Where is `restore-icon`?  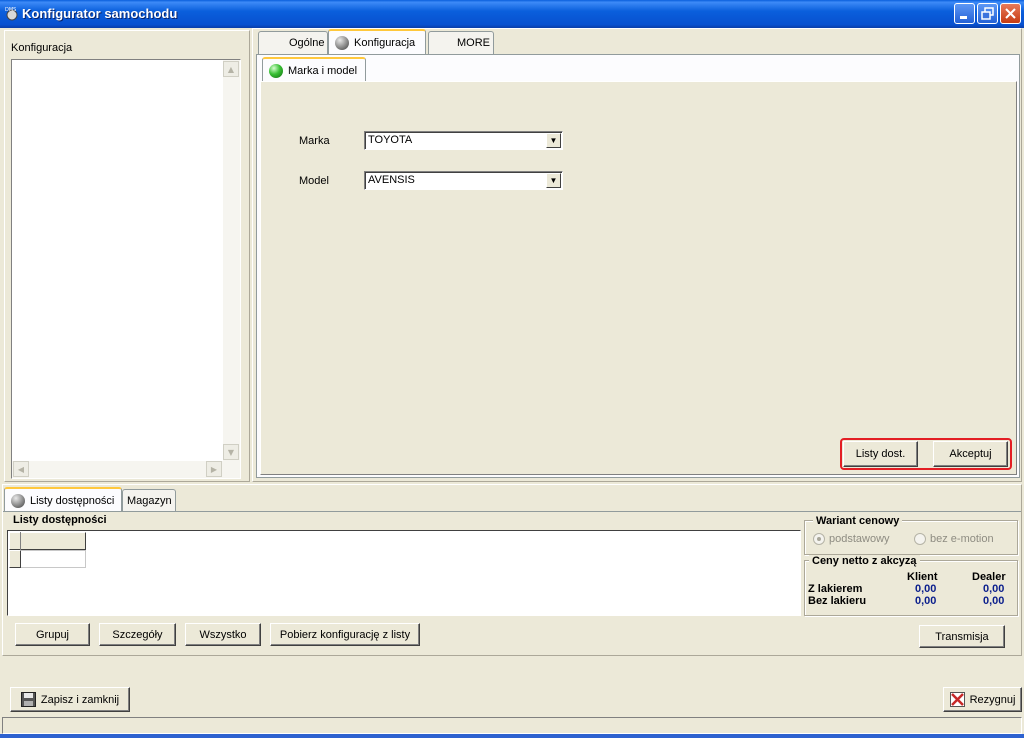
restore-icon is located at coordinates (987, 13).